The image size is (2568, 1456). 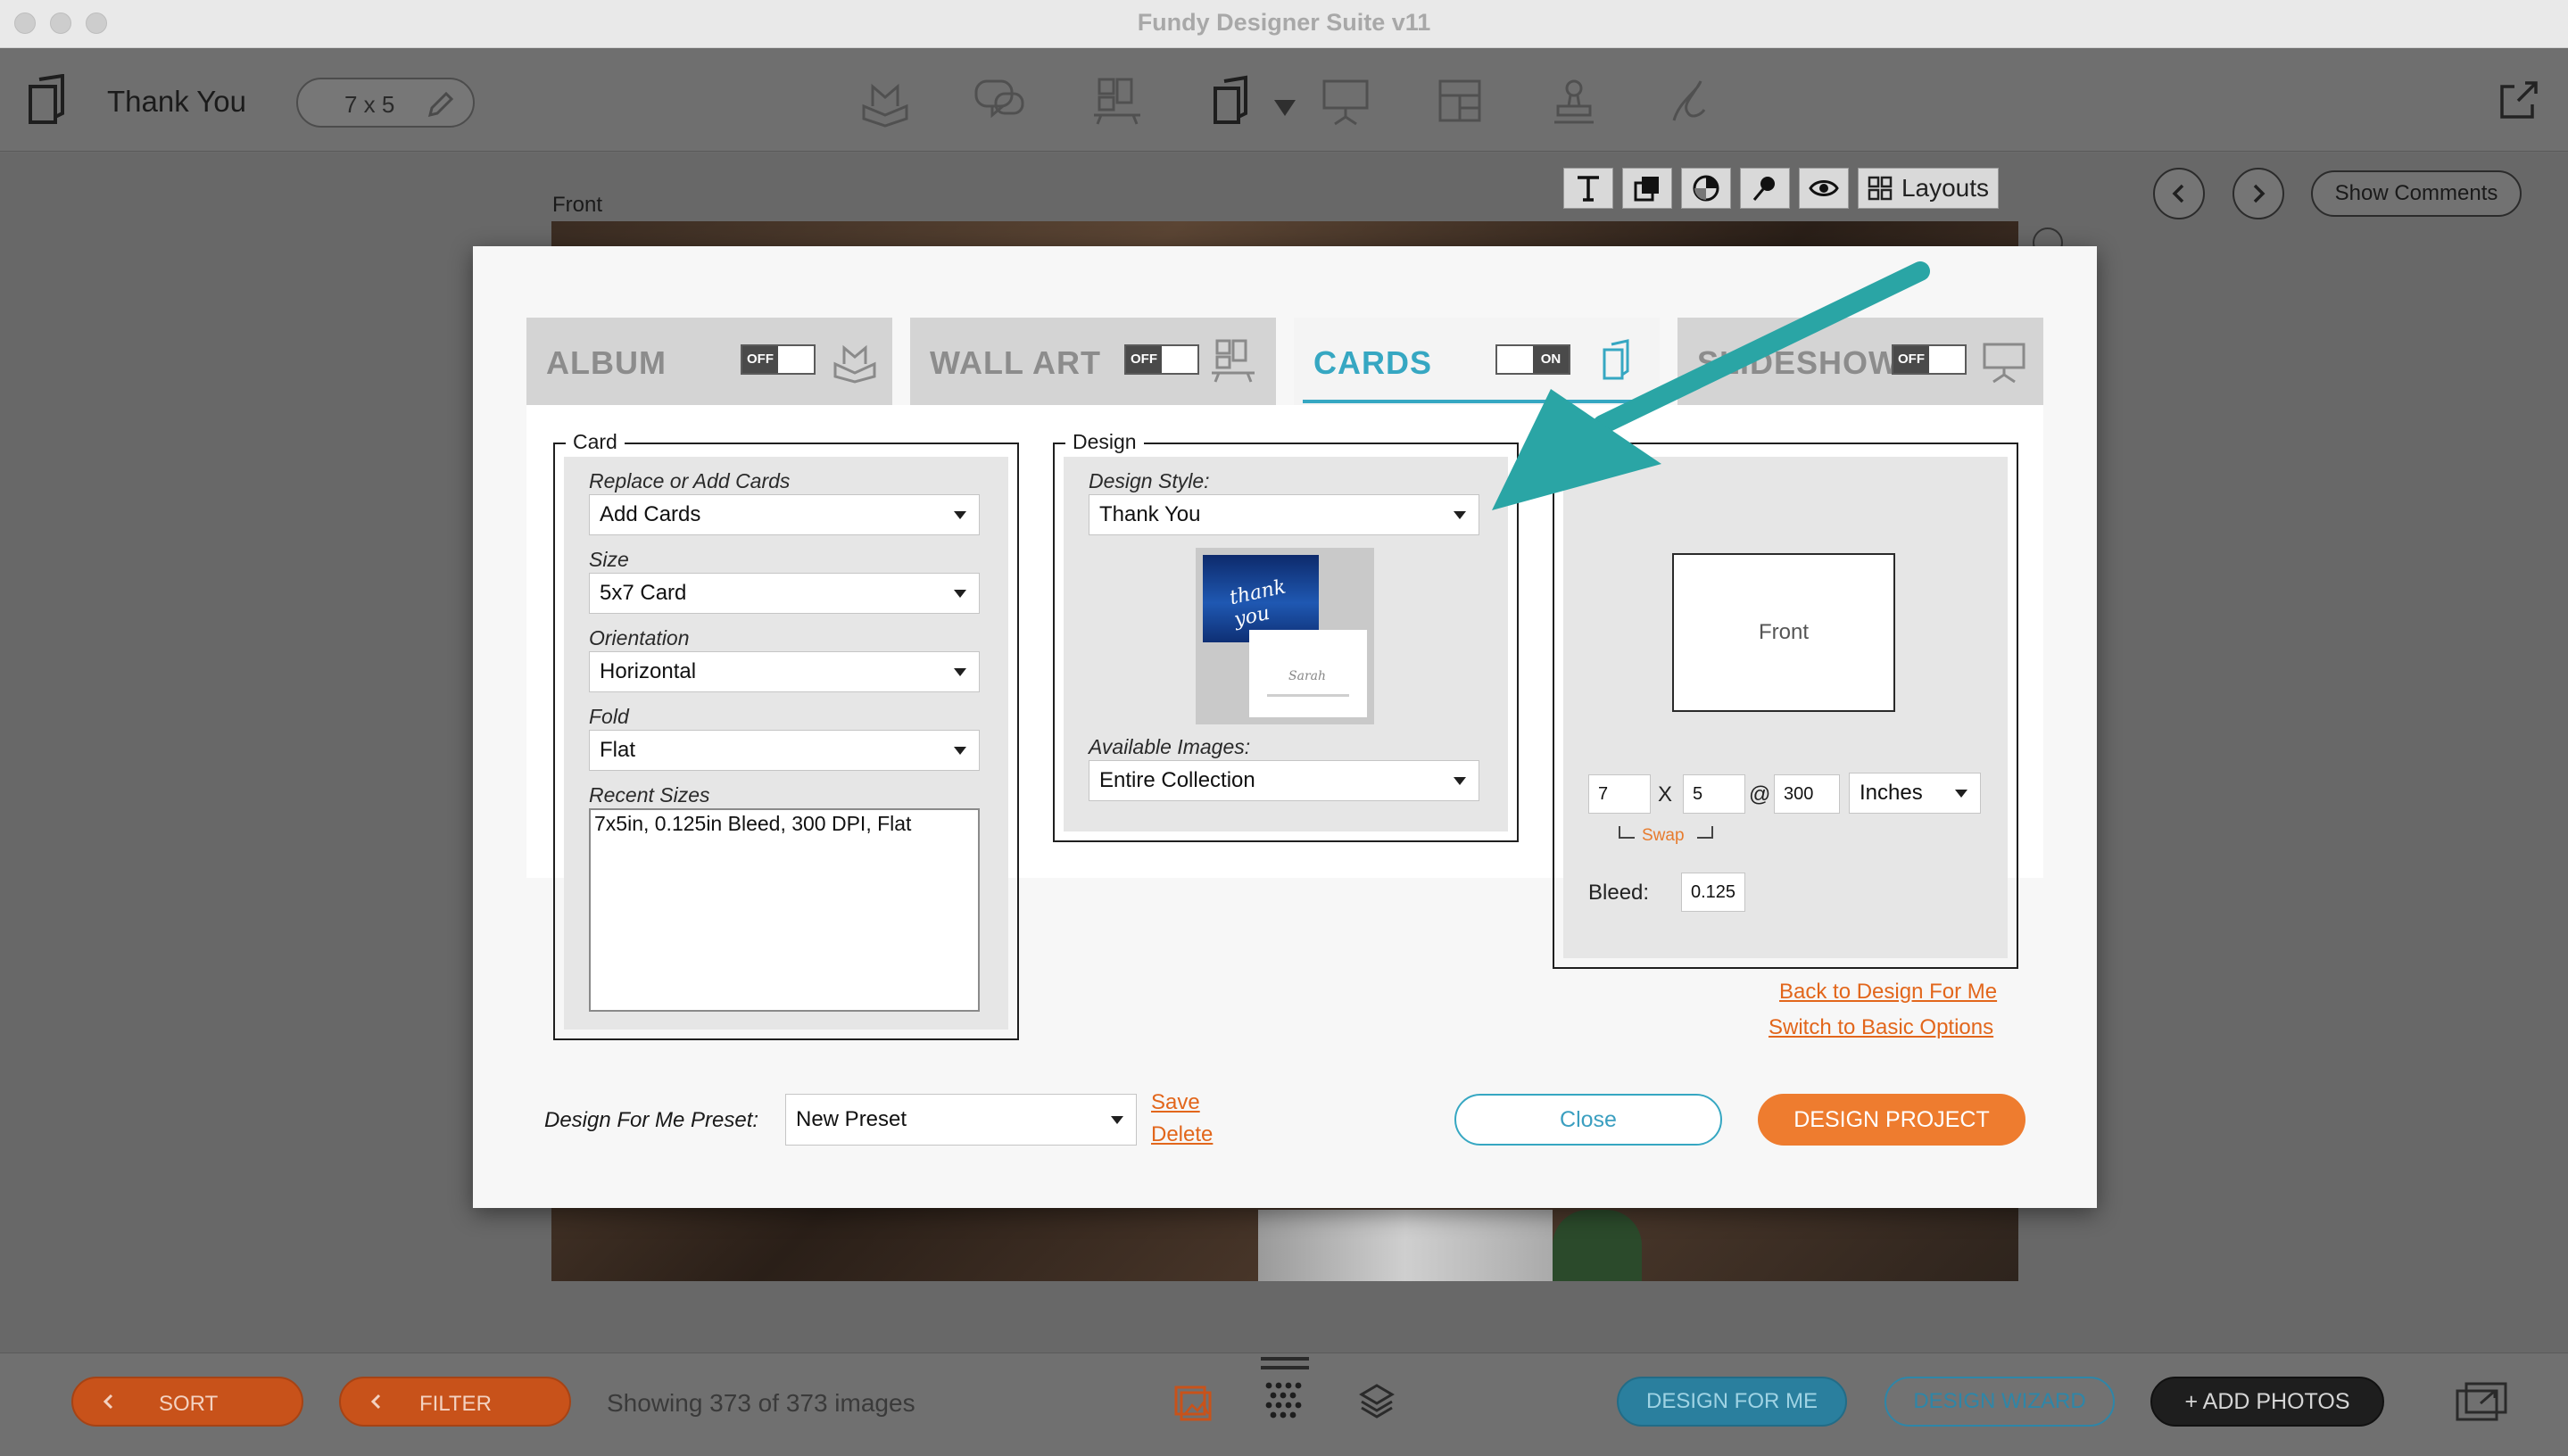 I want to click on filter-button: FILTER, so click(x=455, y=1402).